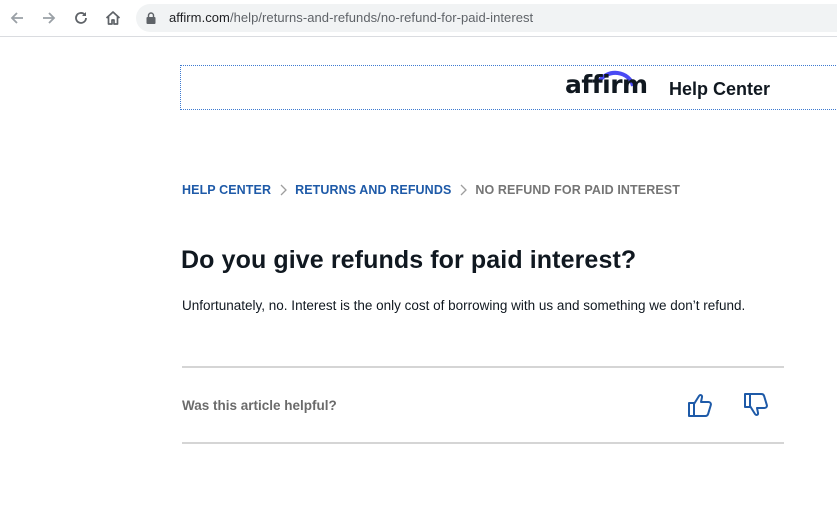 The width and height of the screenshot is (837, 532). I want to click on back-button, so click(17, 18).